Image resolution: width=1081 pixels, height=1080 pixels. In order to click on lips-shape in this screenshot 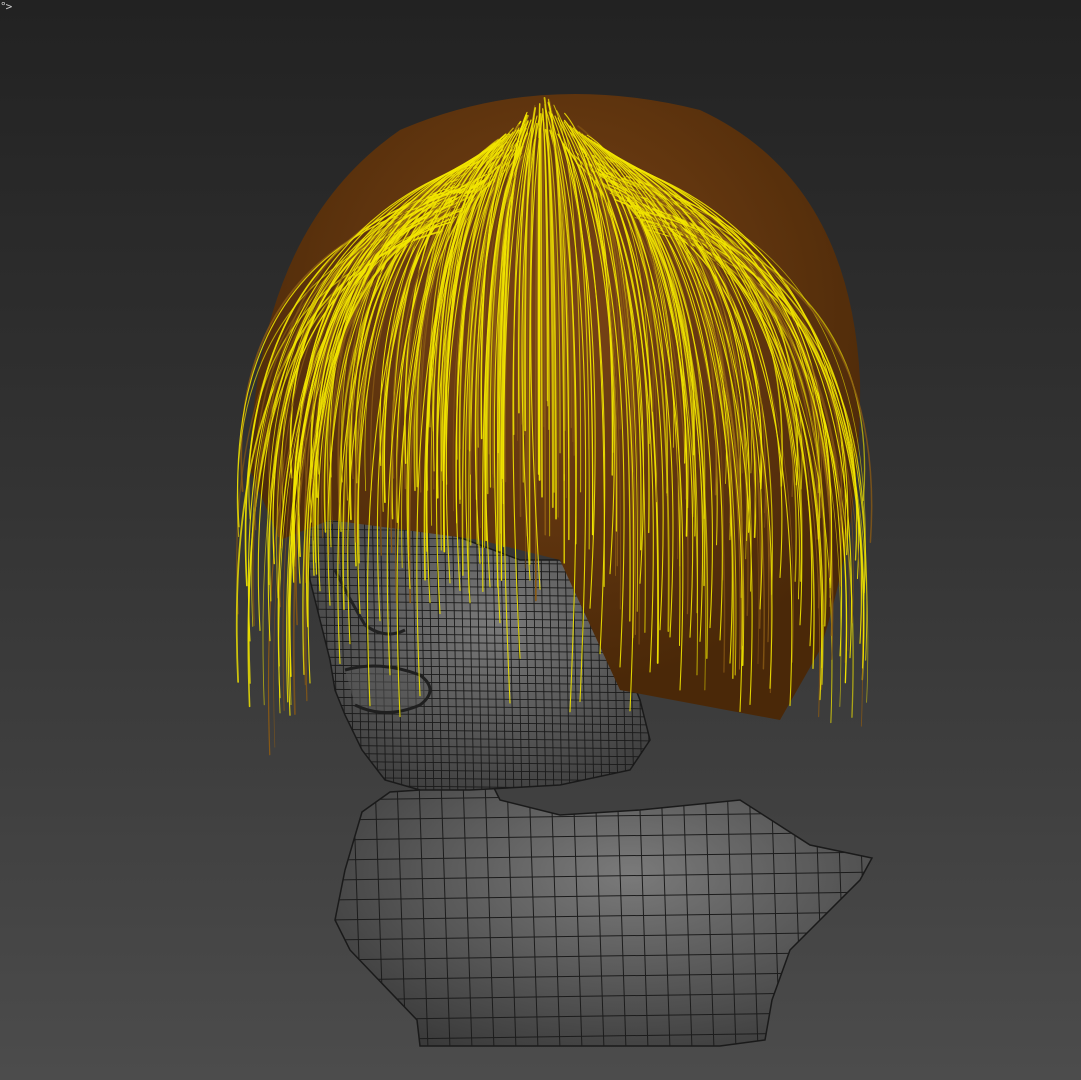, I will do `click(388, 689)`.